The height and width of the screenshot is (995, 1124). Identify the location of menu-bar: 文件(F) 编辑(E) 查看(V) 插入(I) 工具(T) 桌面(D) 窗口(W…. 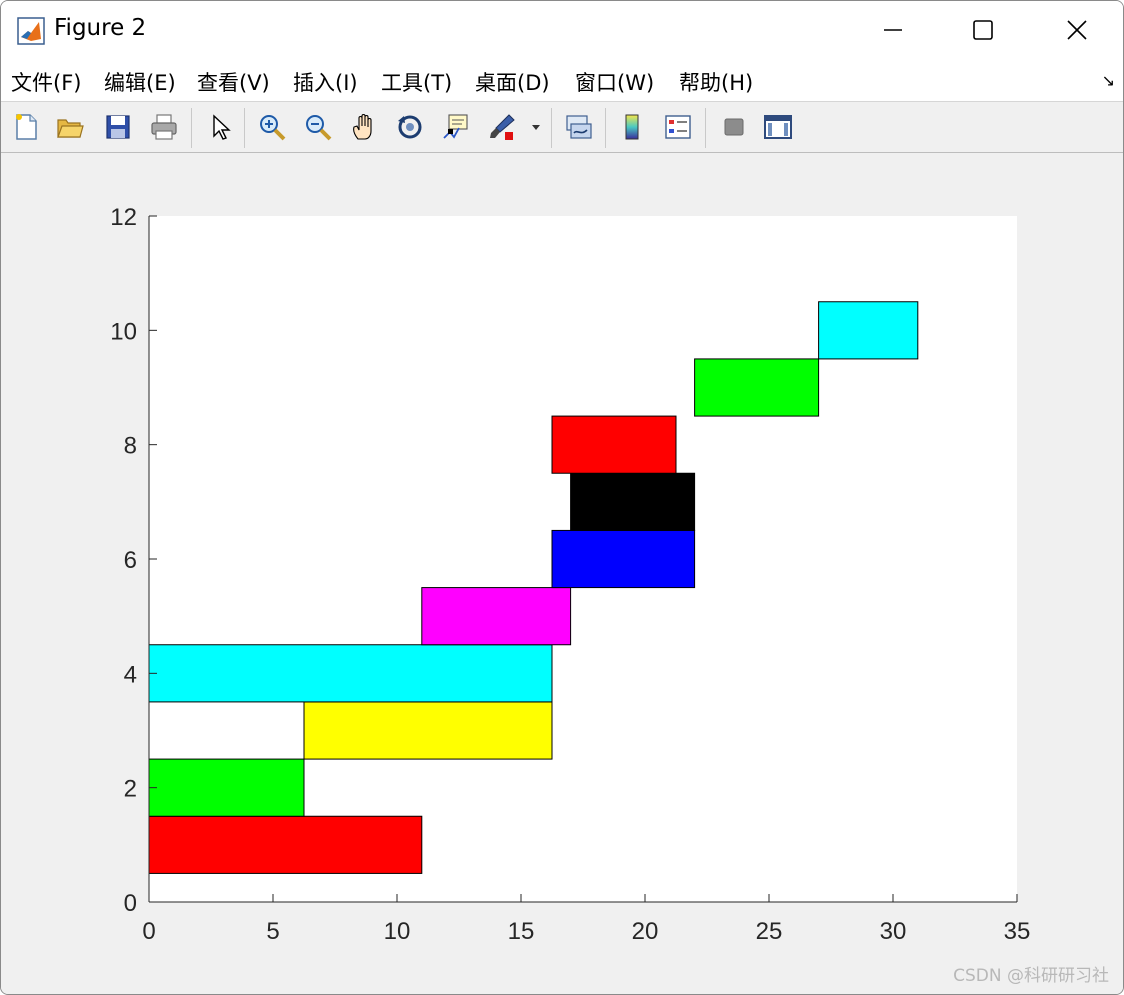
(562, 80).